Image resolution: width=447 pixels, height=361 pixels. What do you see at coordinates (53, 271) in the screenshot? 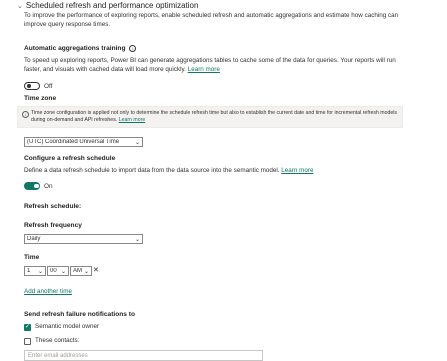
I see `minute-value: 00` at bounding box center [53, 271].